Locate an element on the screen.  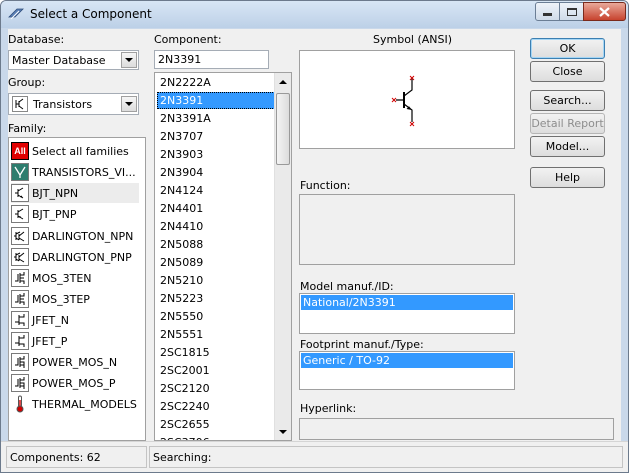
minimize-button is located at coordinates (547, 11).